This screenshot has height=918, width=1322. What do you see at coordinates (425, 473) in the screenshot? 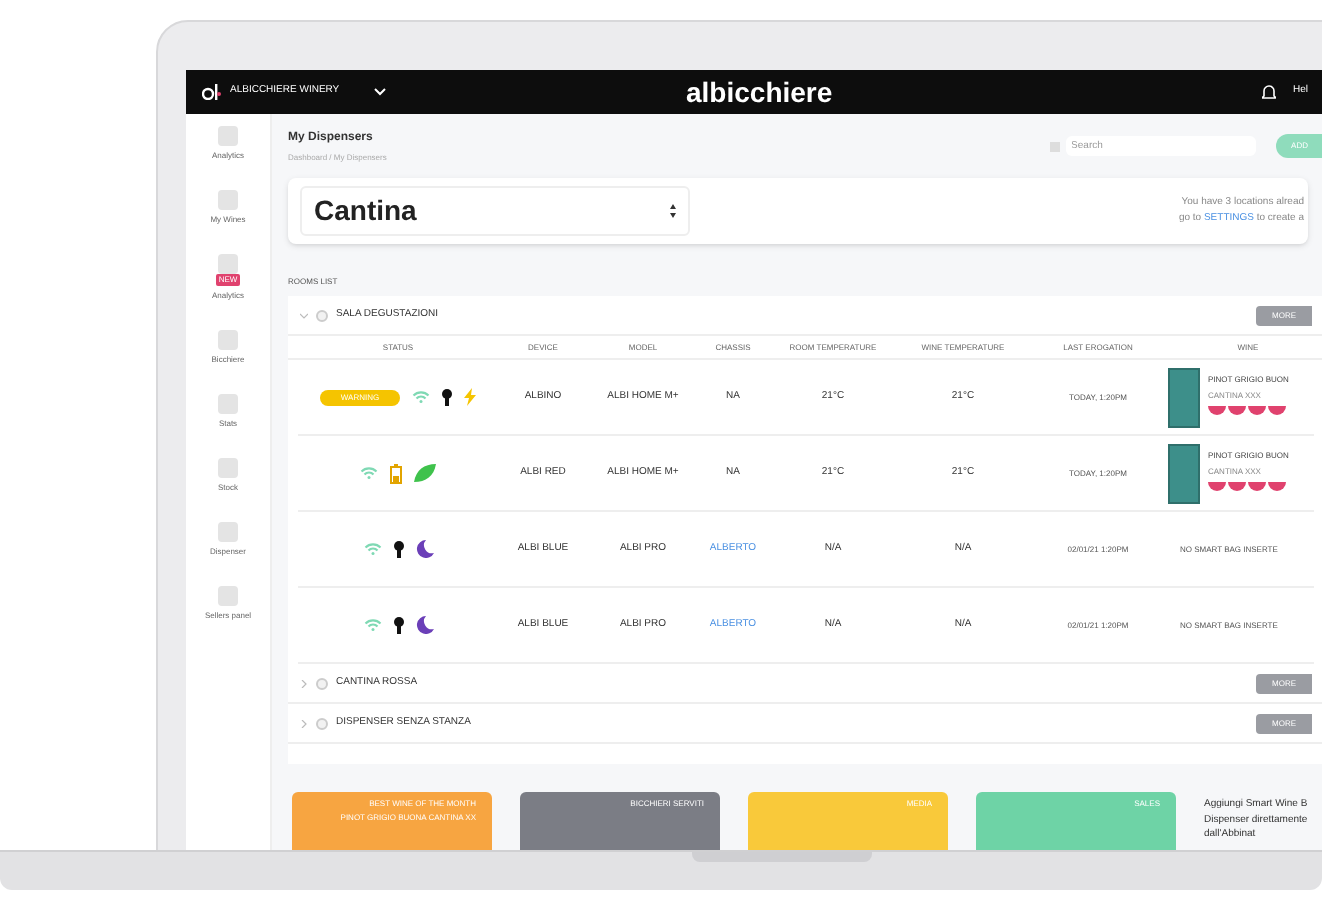
I see `leaf-icon` at bounding box center [425, 473].